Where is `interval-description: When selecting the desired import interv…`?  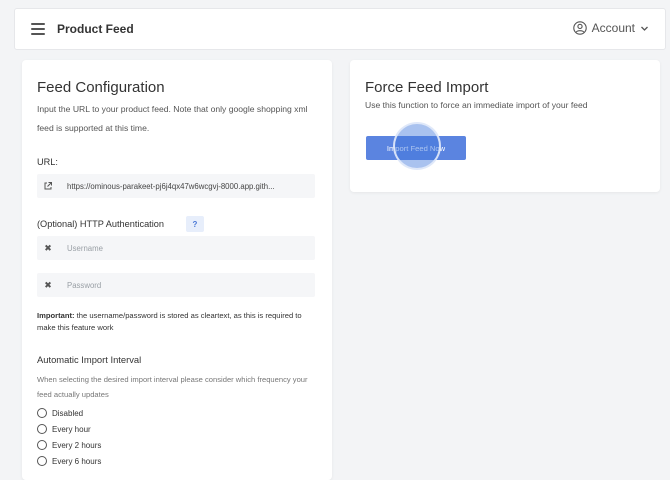 interval-description: When selecting the desired import interv… is located at coordinates (172, 387).